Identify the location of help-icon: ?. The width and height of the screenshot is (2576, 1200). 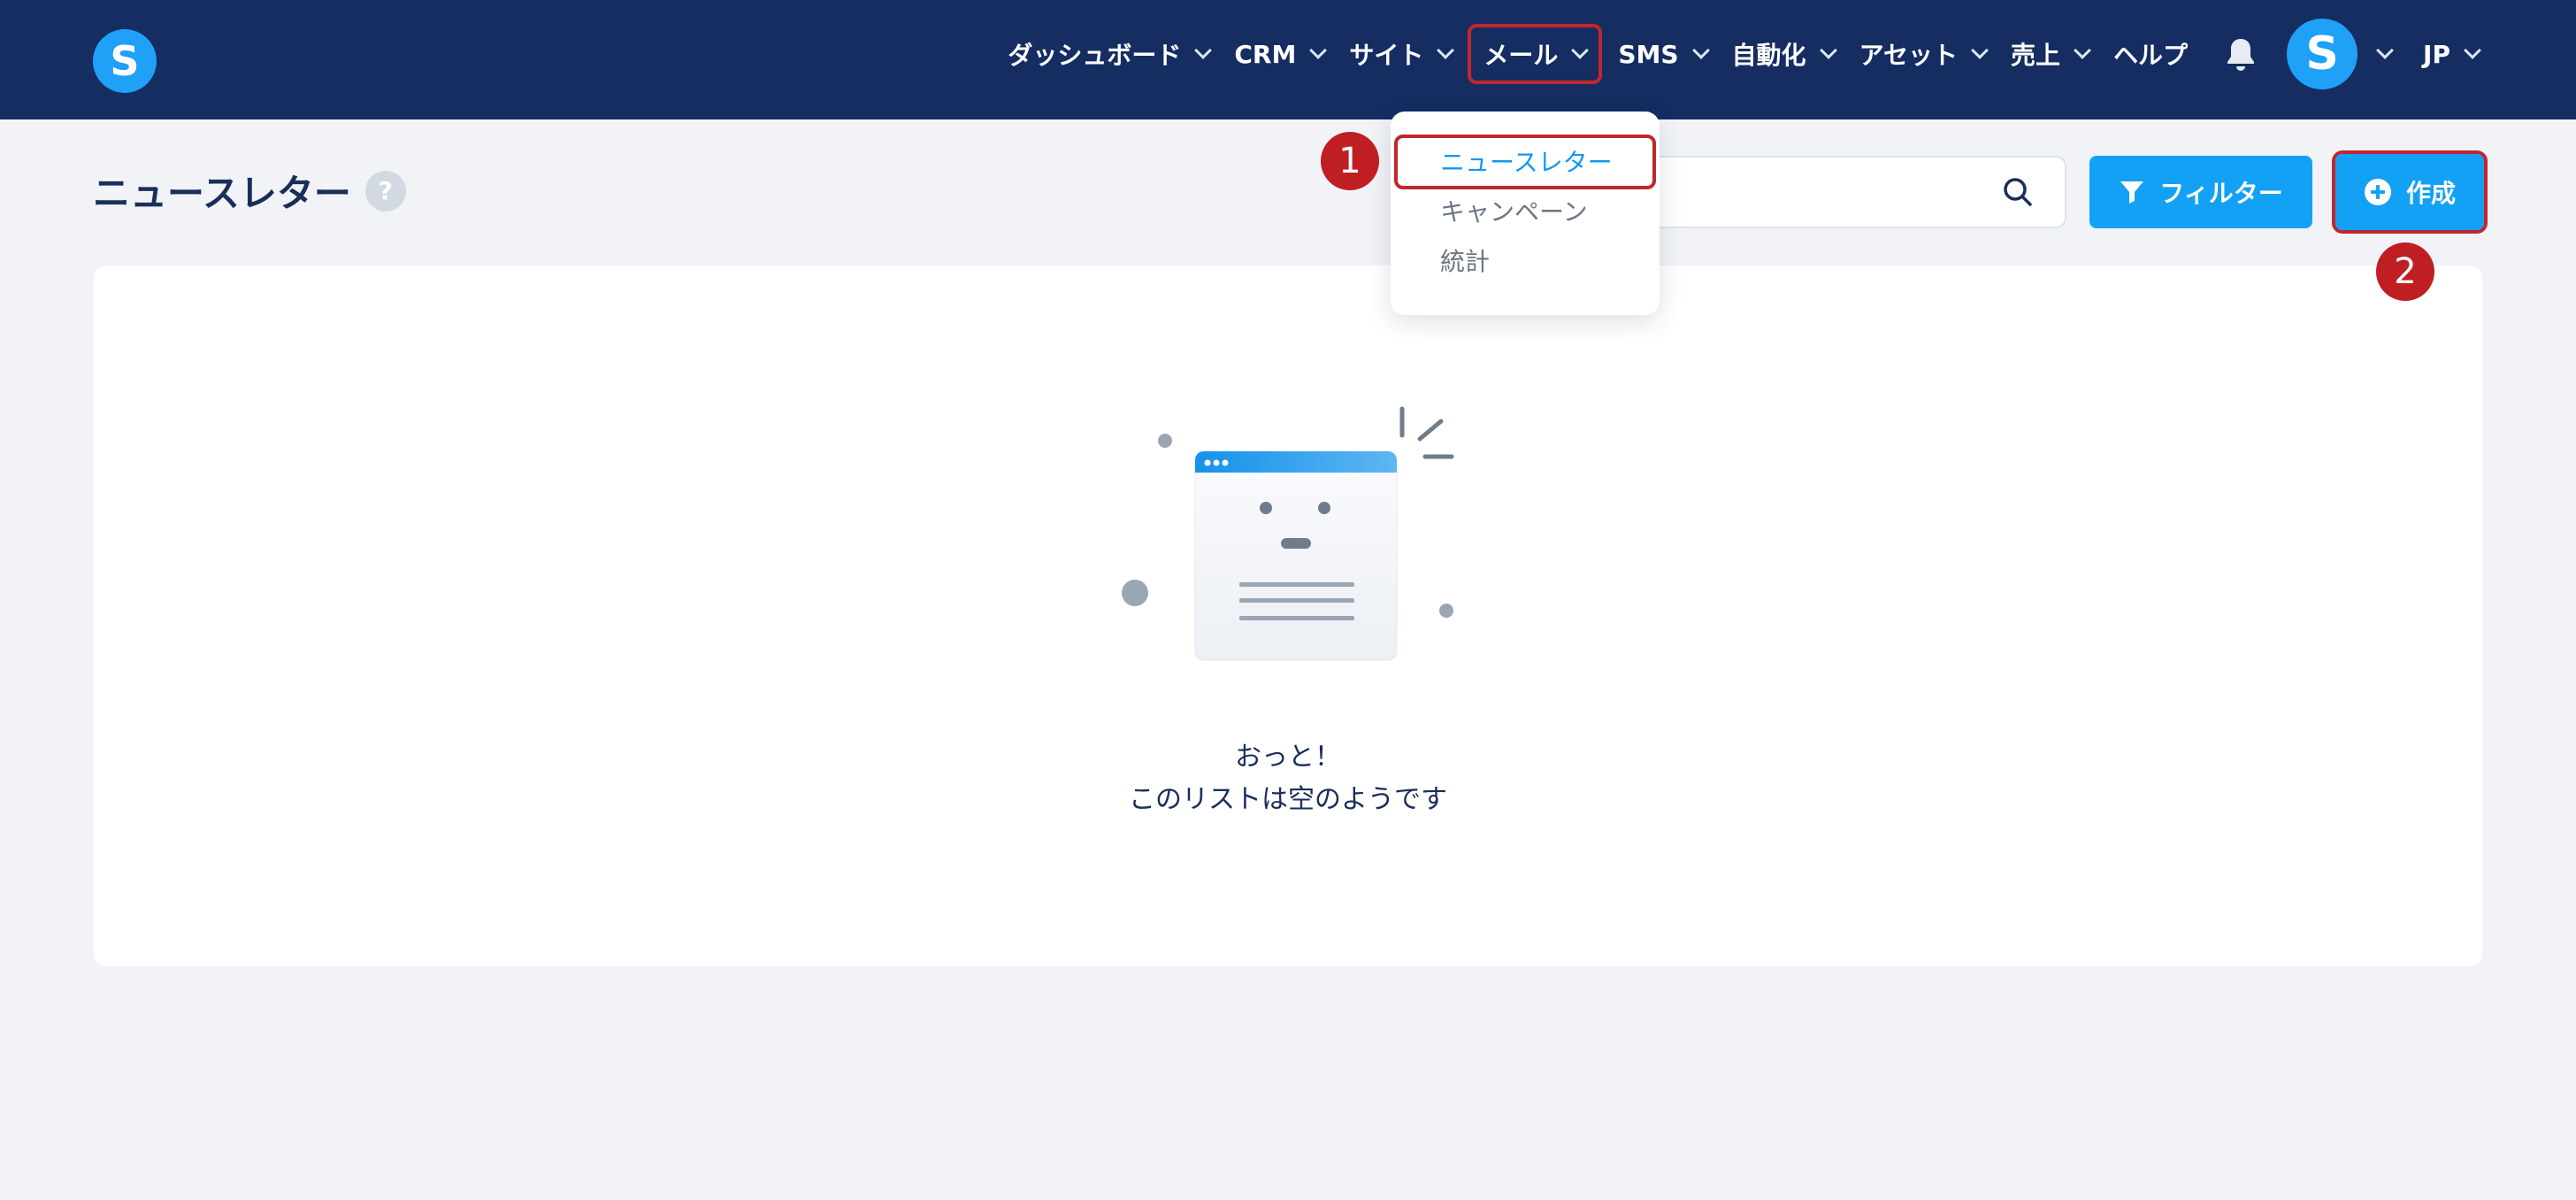
(385, 191).